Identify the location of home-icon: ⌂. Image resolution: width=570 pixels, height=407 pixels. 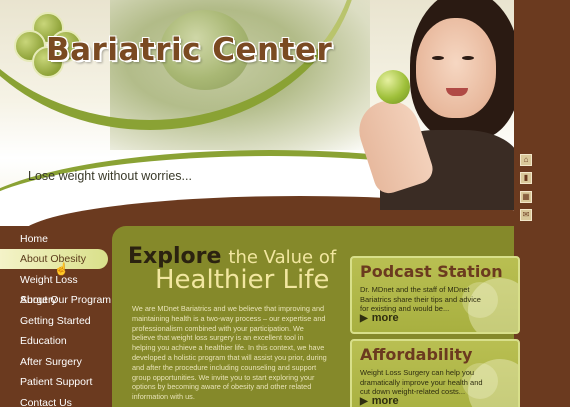
(526, 160).